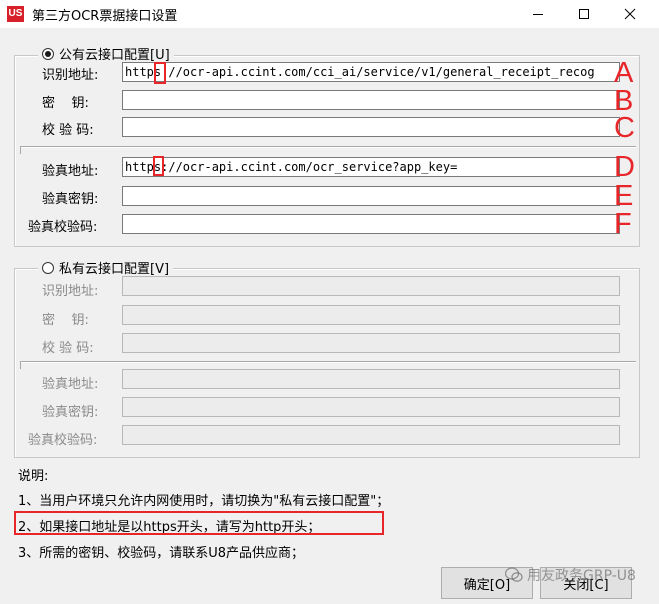 The height and width of the screenshot is (604, 659). What do you see at coordinates (68, 130) in the screenshot?
I see `checksum-label: 校 验 码:` at bounding box center [68, 130].